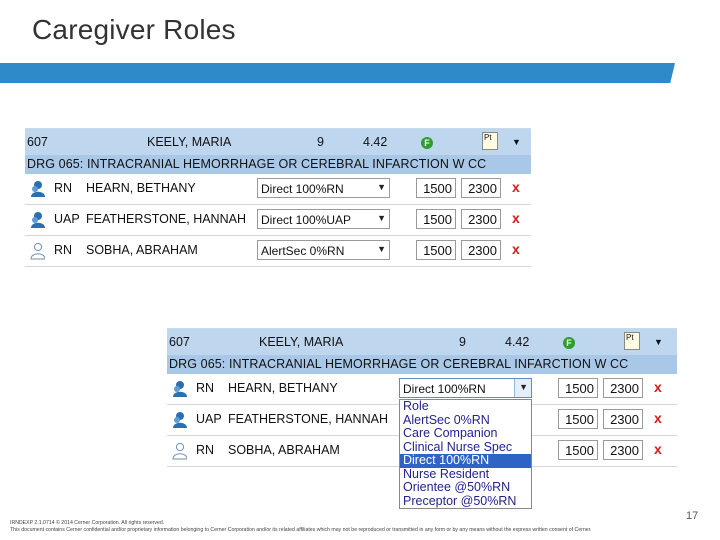 This screenshot has height=540, width=720. What do you see at coordinates (465, 501) in the screenshot?
I see `dropdown-option: Preceptor @50%RN` at bounding box center [465, 501].